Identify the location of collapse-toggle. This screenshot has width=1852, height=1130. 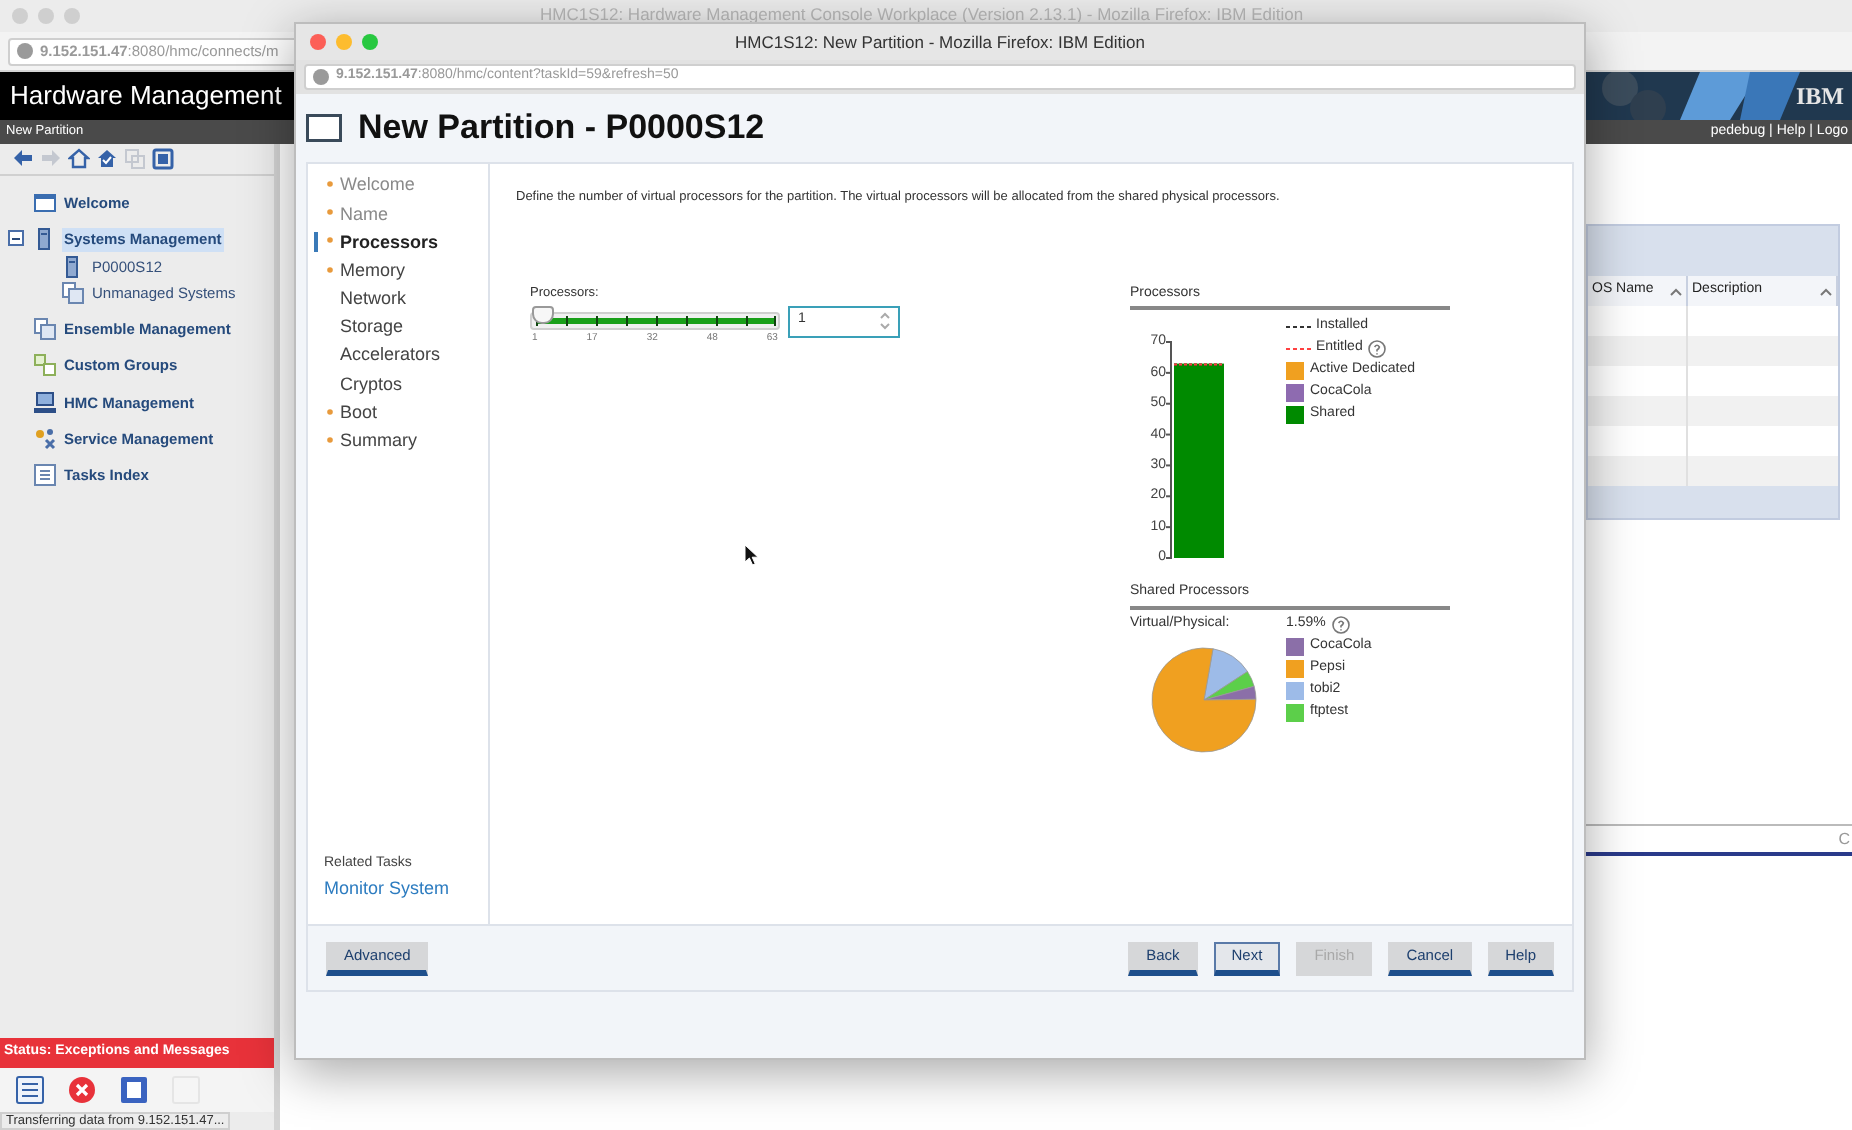
(16, 238).